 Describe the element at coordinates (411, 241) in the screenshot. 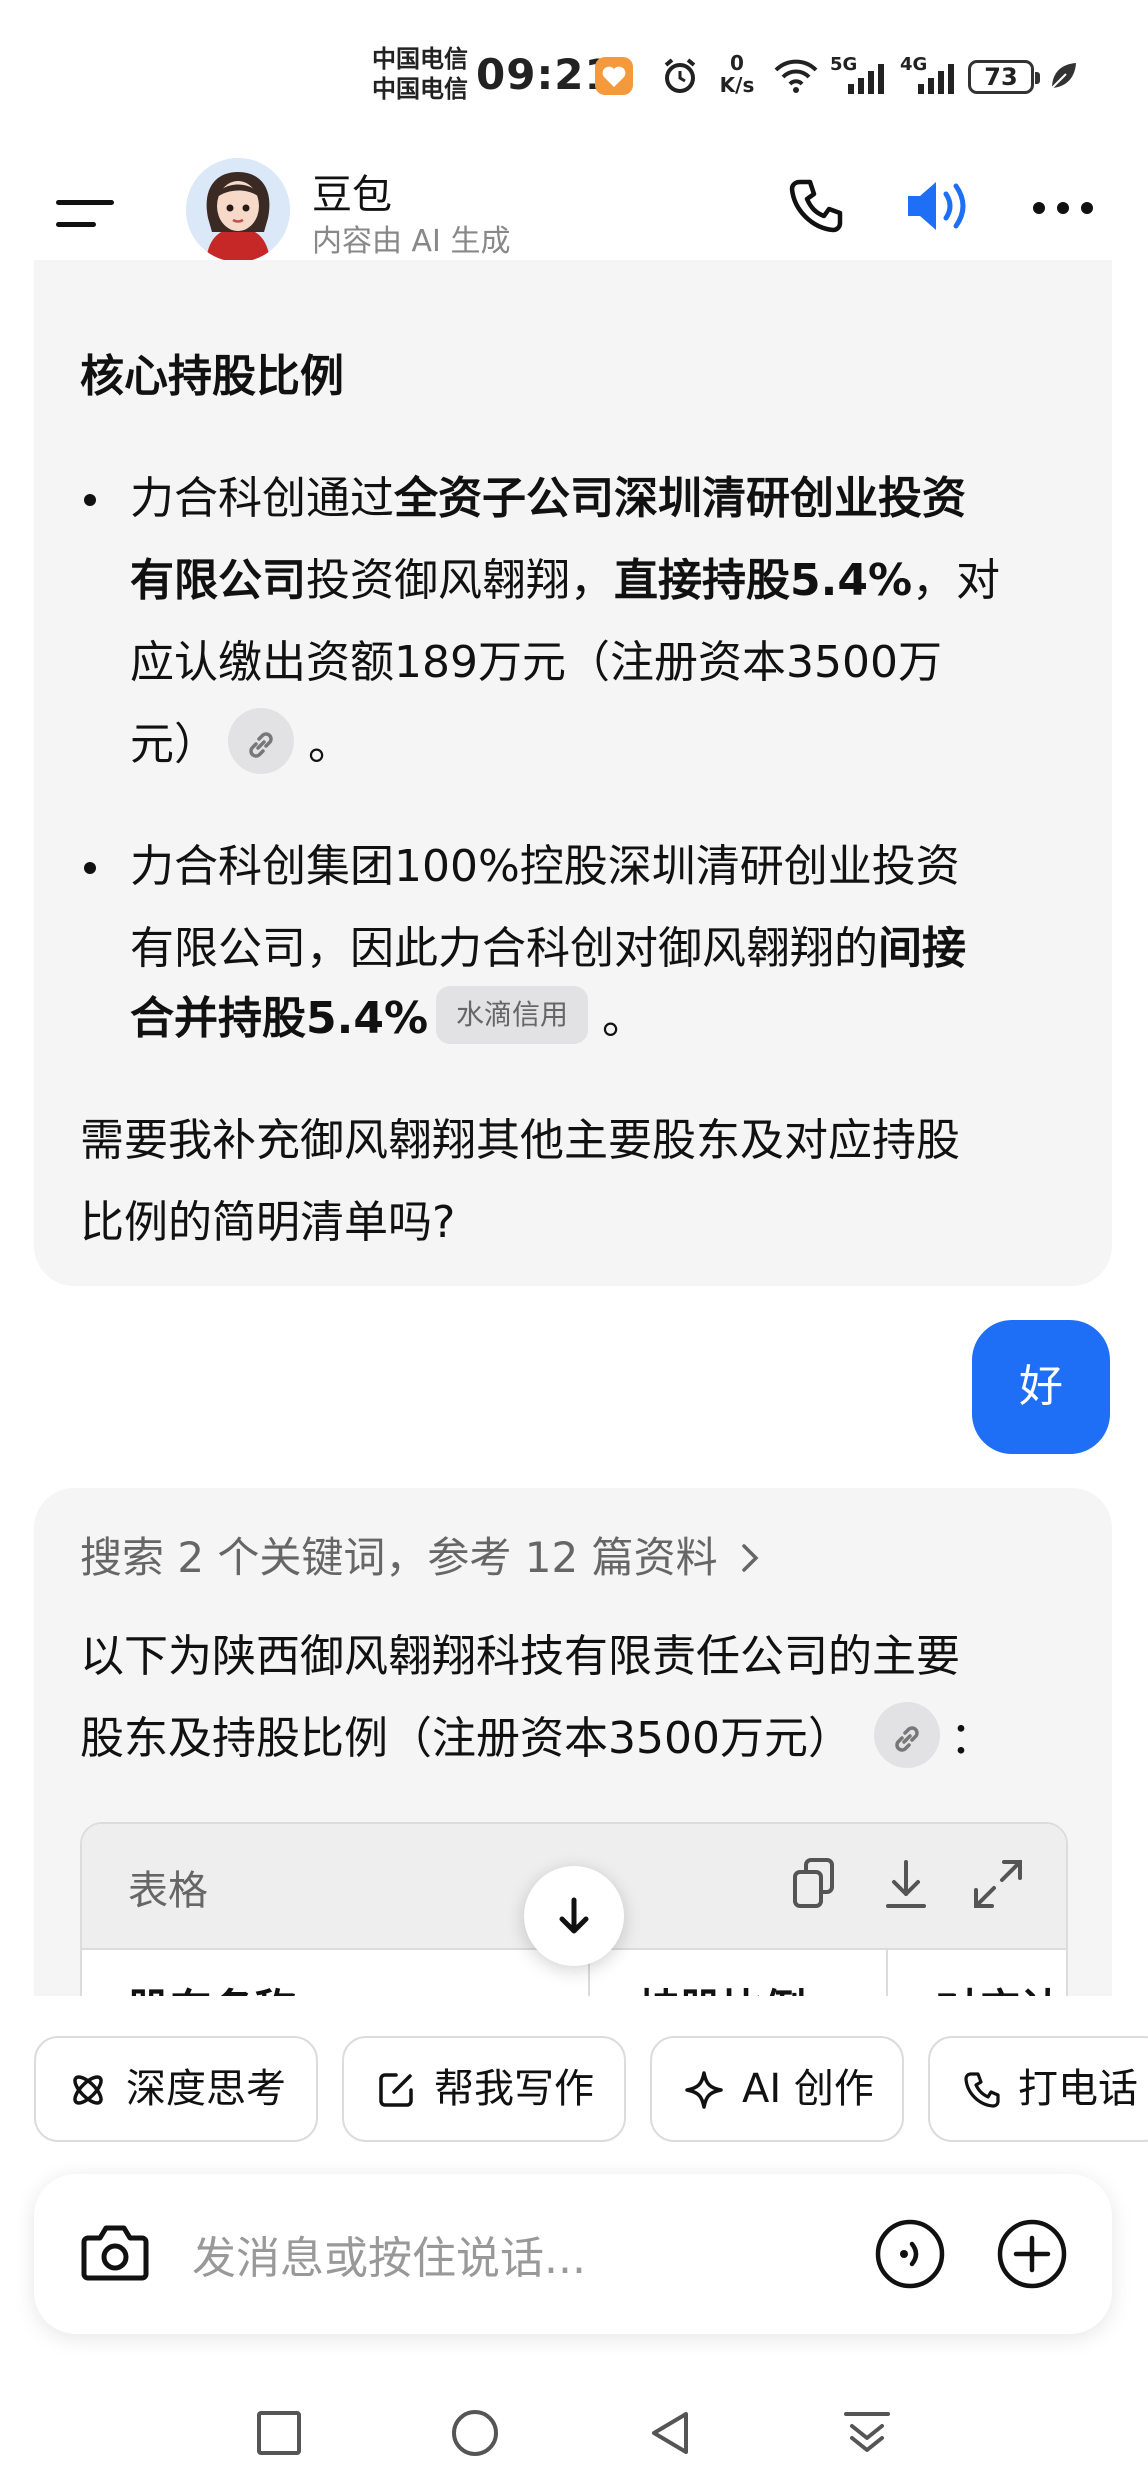

I see `ai-generated-label: 内容由 AI 生成` at that location.